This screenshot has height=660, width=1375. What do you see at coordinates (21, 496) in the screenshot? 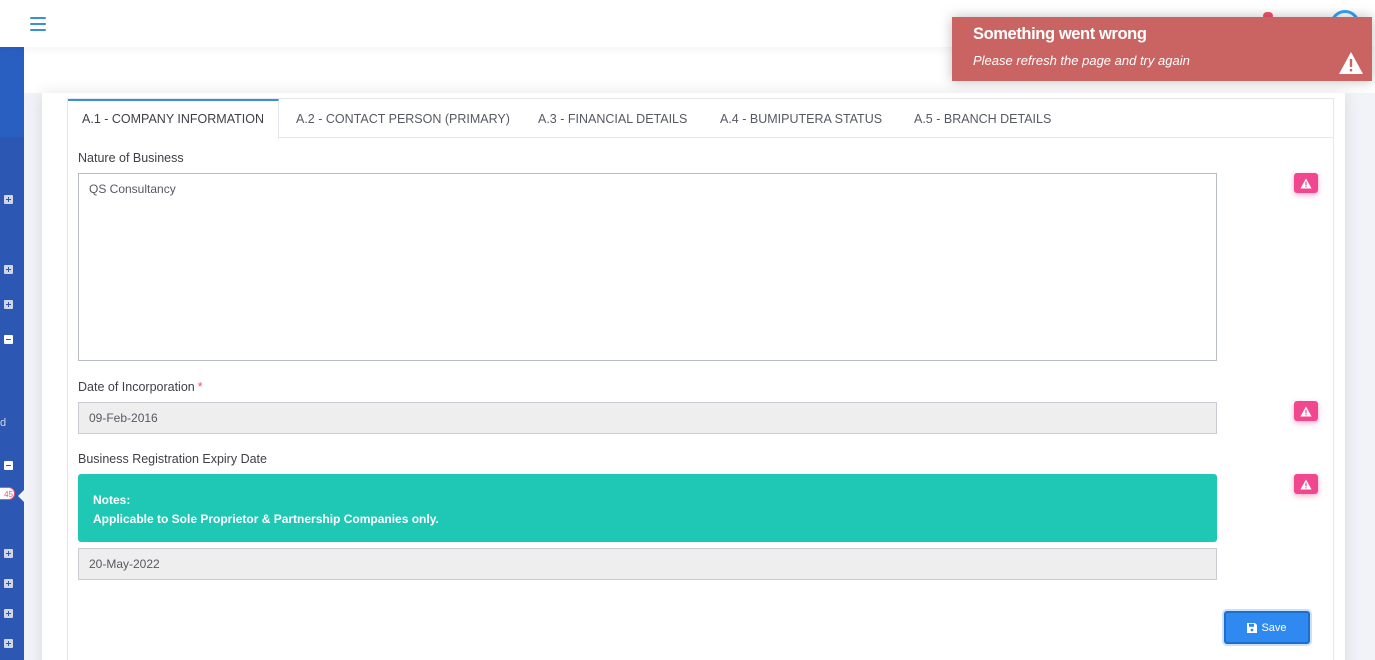
I see `sidebar-active-indicator` at bounding box center [21, 496].